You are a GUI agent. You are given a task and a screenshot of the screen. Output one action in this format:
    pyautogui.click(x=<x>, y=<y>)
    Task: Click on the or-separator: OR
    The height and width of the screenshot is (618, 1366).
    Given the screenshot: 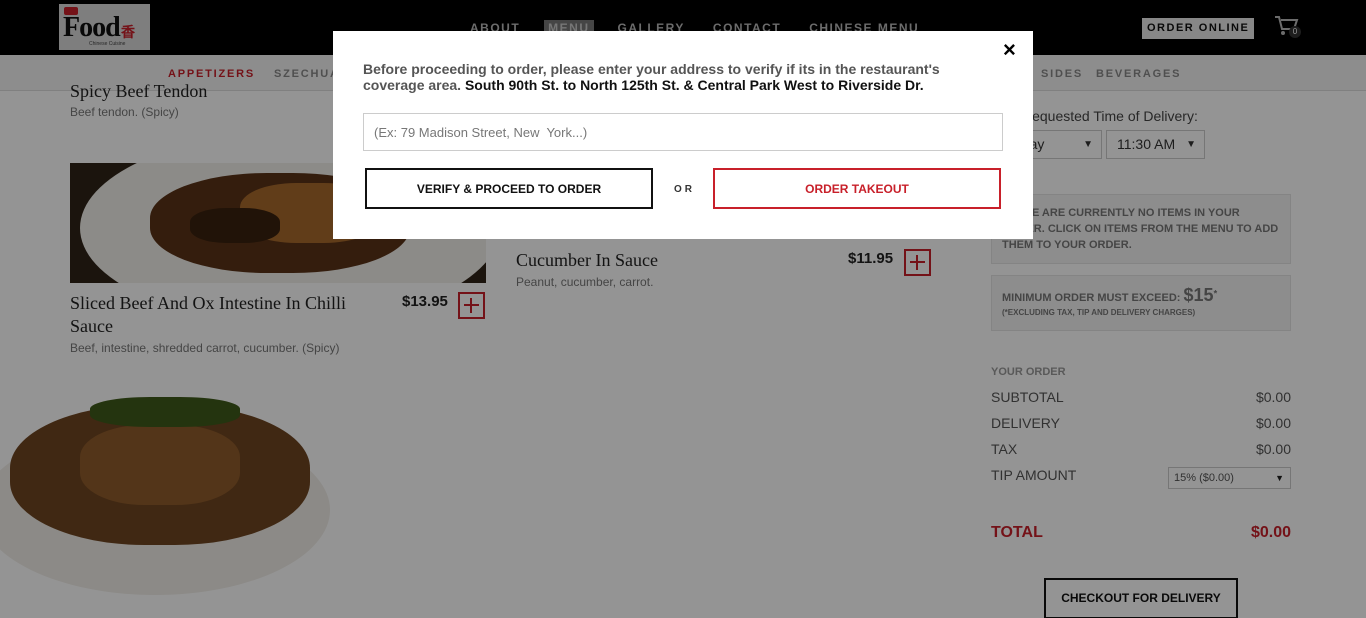 What is the action you would take?
    pyautogui.click(x=684, y=189)
    